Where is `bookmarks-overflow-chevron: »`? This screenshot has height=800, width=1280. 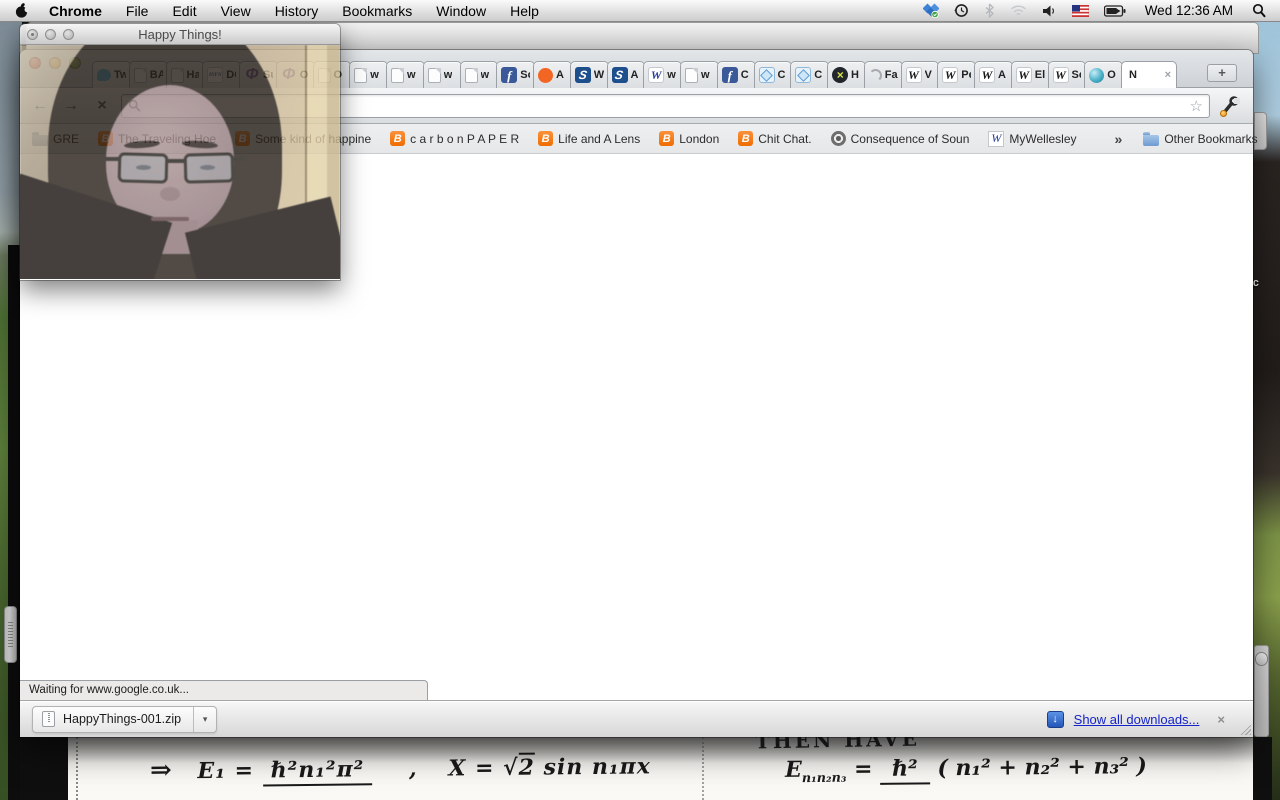
bookmarks-overflow-chevron: » is located at coordinates (1119, 139).